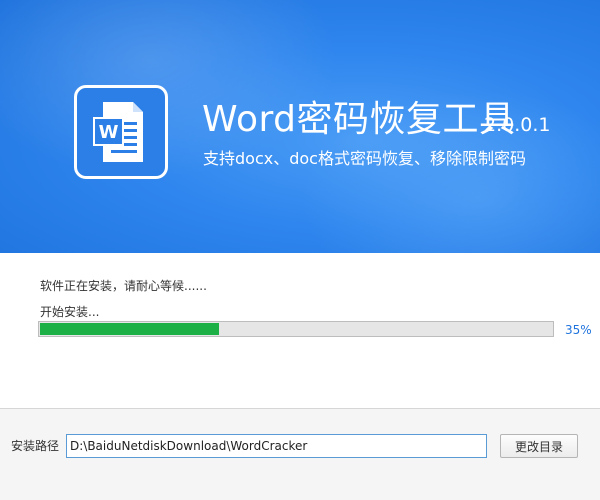 Image resolution: width=600 pixels, height=500 pixels. What do you see at coordinates (276, 446) in the screenshot?
I see `install-path-input` at bounding box center [276, 446].